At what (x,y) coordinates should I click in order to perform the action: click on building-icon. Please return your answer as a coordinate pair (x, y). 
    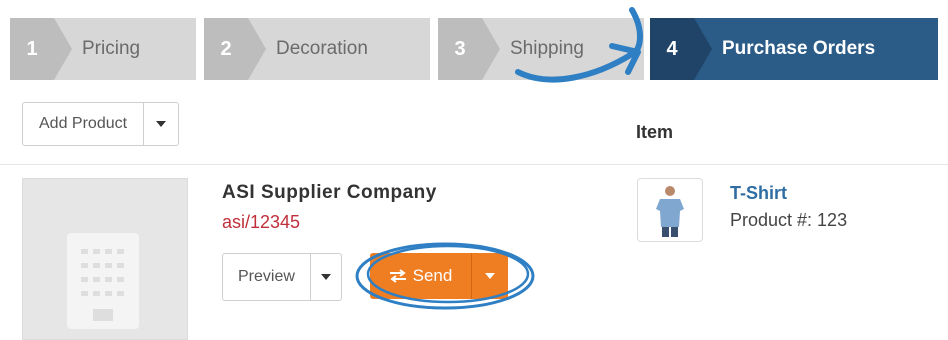
    Looking at the image, I should click on (103, 281).